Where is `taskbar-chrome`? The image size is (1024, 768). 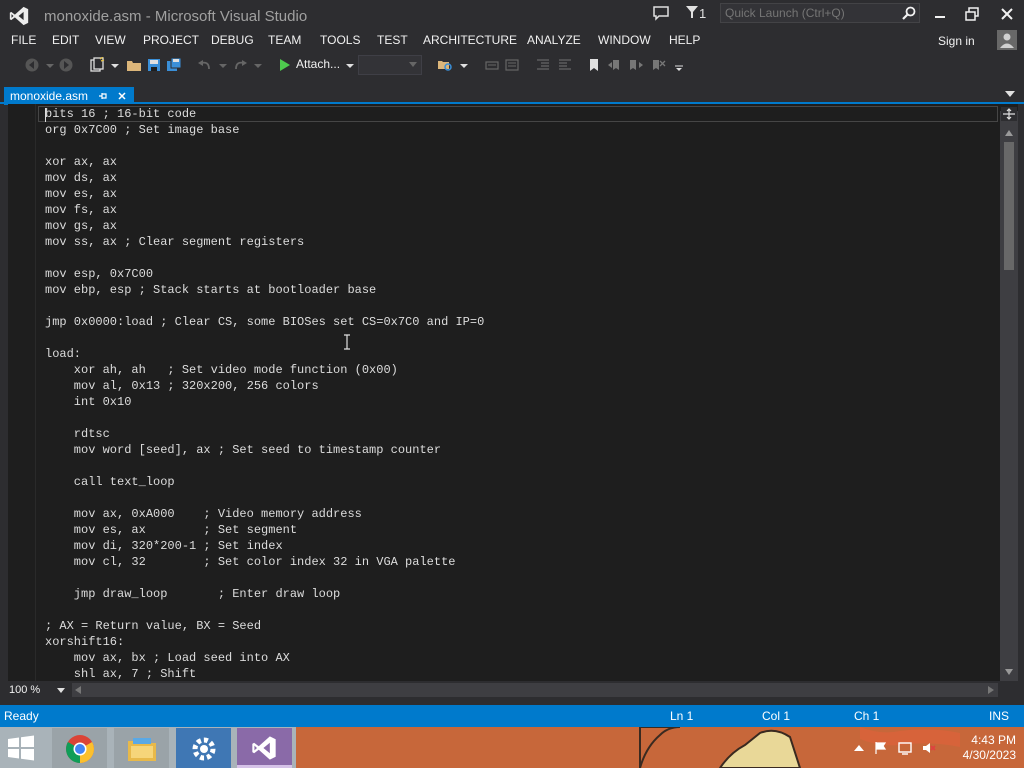
taskbar-chrome is located at coordinates (79, 748).